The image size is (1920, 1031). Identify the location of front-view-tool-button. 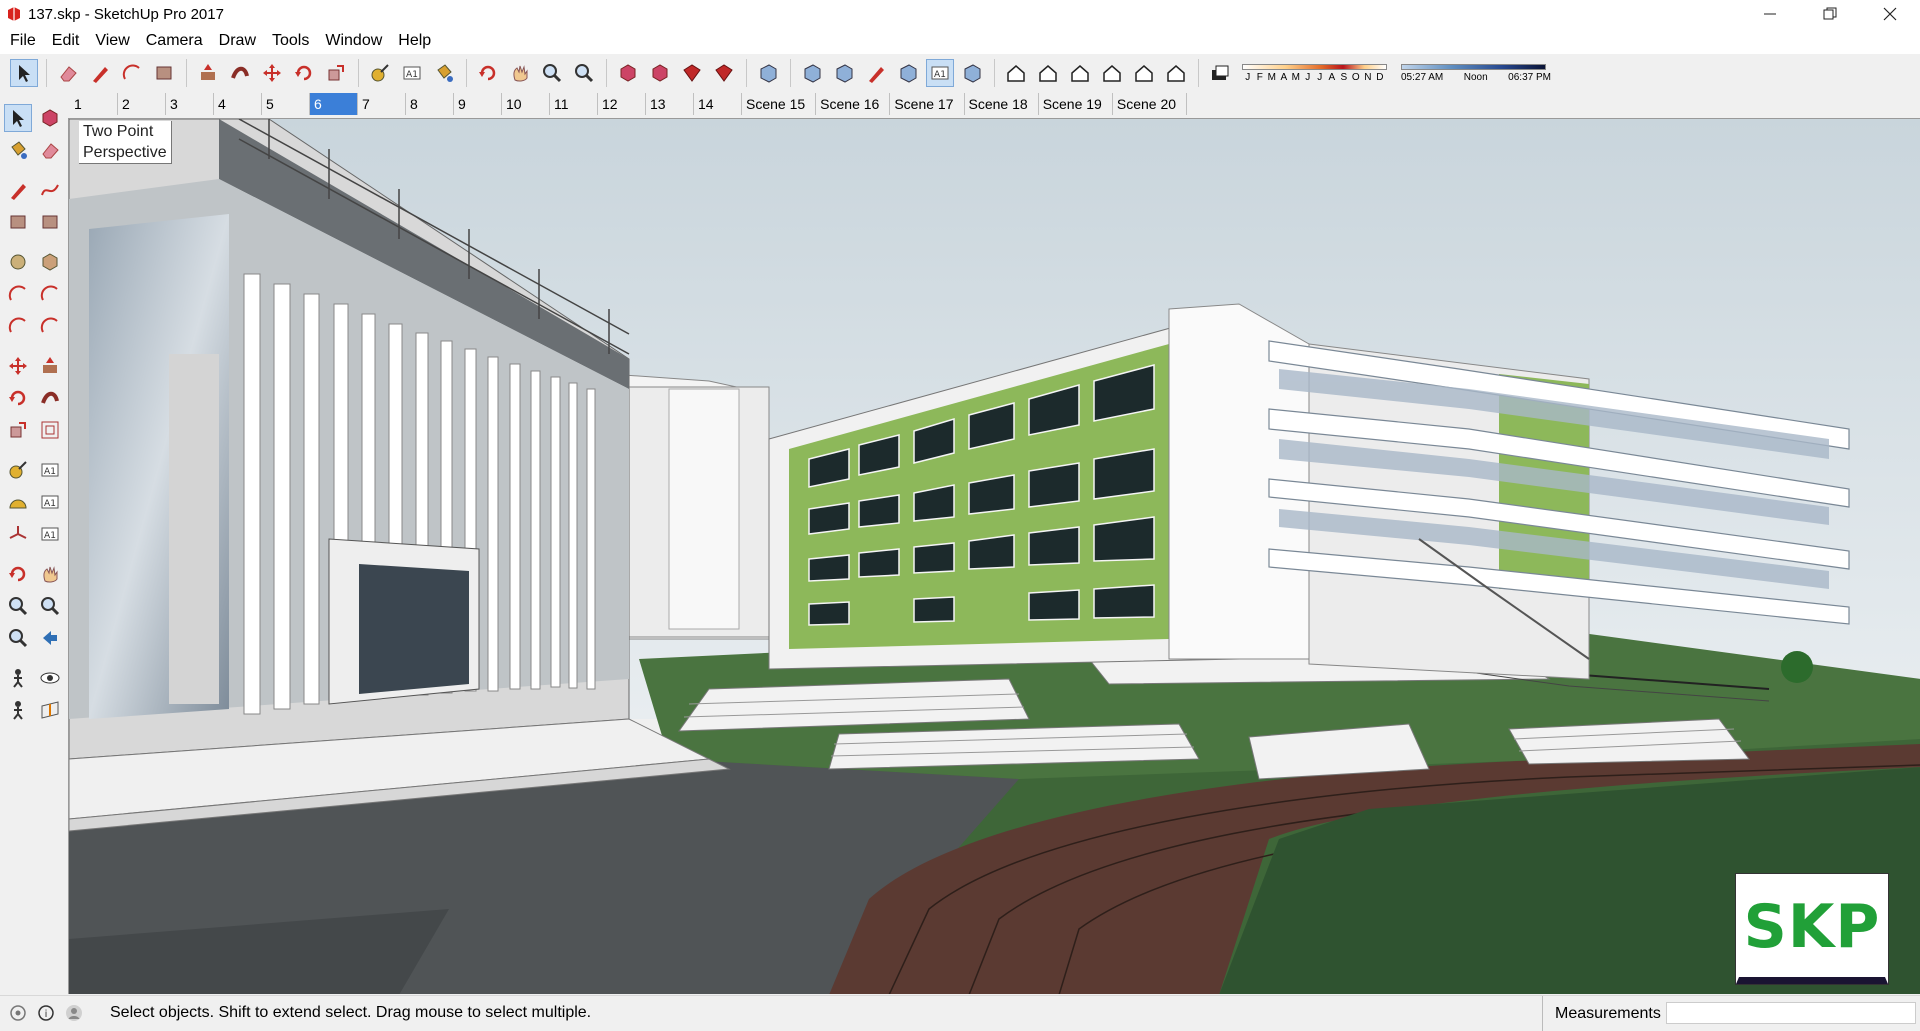
(1080, 73).